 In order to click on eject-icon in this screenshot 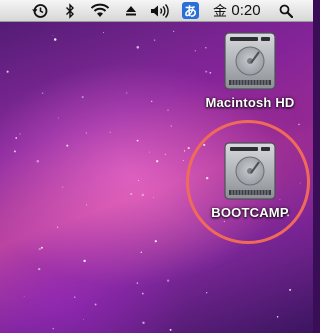, I will do `click(131, 10)`.